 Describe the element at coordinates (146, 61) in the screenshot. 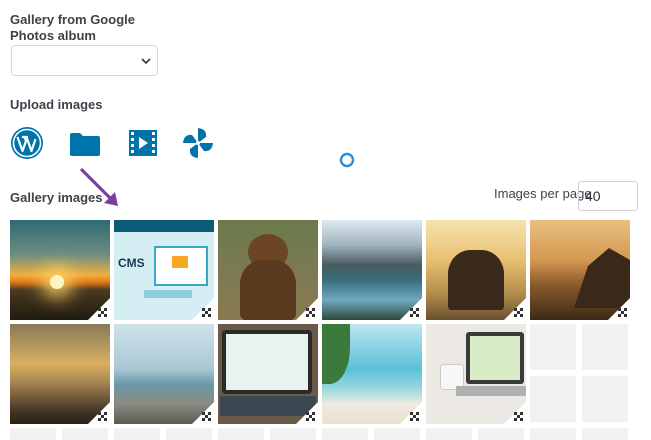

I see `chevron-down-icon` at that location.